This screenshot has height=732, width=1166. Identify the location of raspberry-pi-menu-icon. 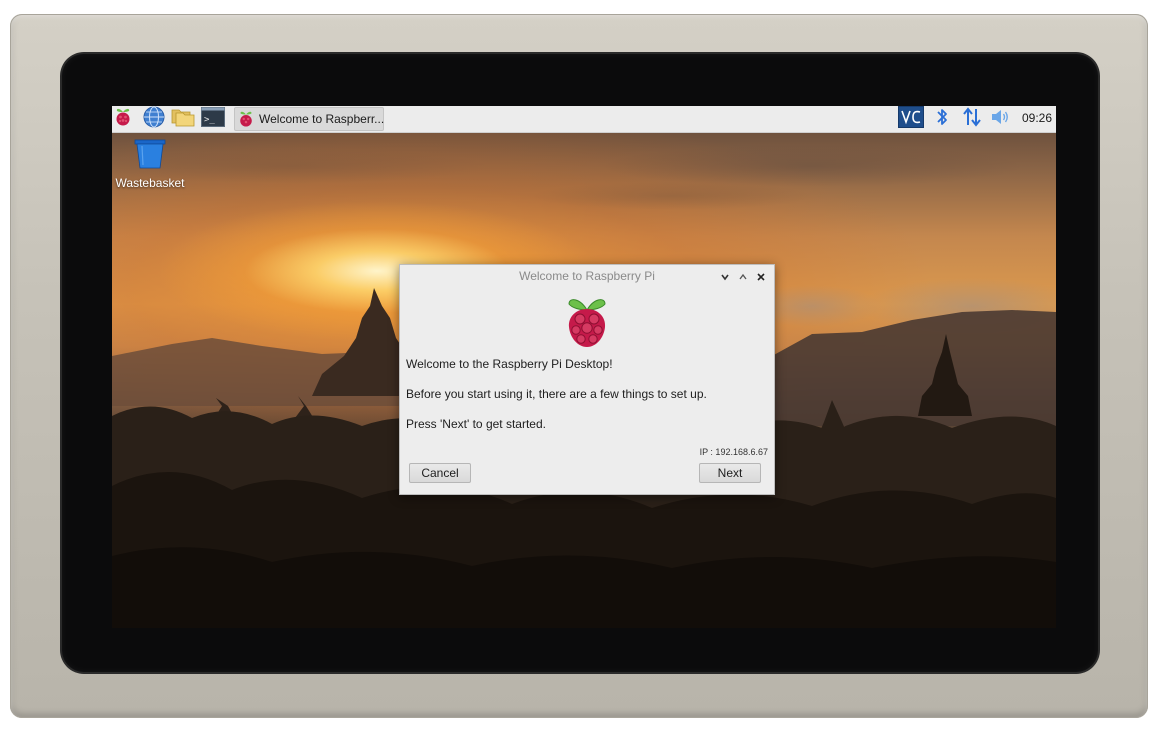
(123, 119).